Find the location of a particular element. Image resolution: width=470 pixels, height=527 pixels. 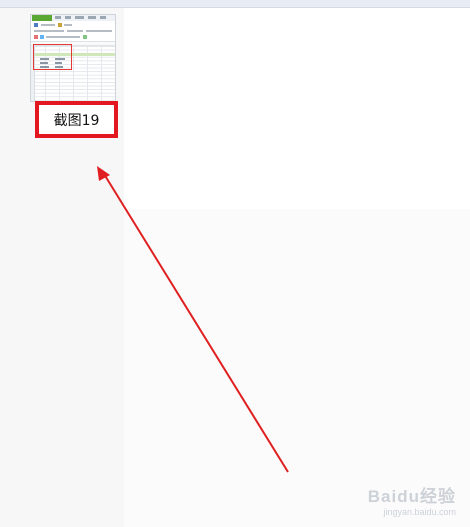

watermark-brand: Baidu经验 is located at coordinates (411, 496).